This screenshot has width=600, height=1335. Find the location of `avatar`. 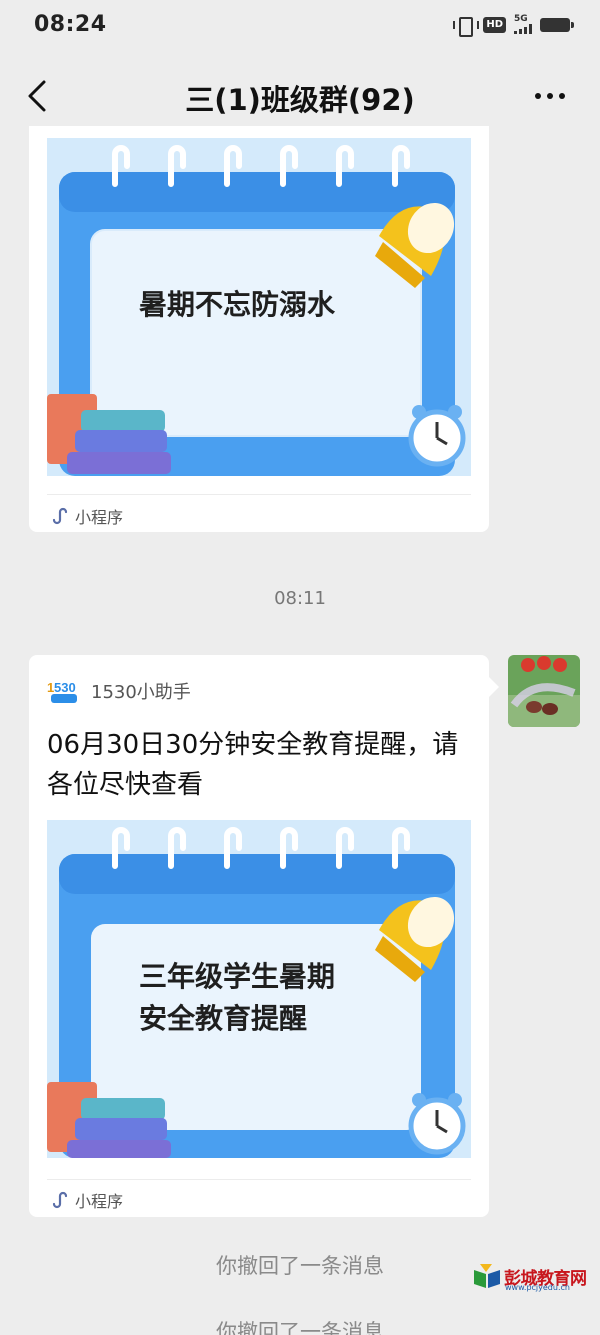

avatar is located at coordinates (544, 691).